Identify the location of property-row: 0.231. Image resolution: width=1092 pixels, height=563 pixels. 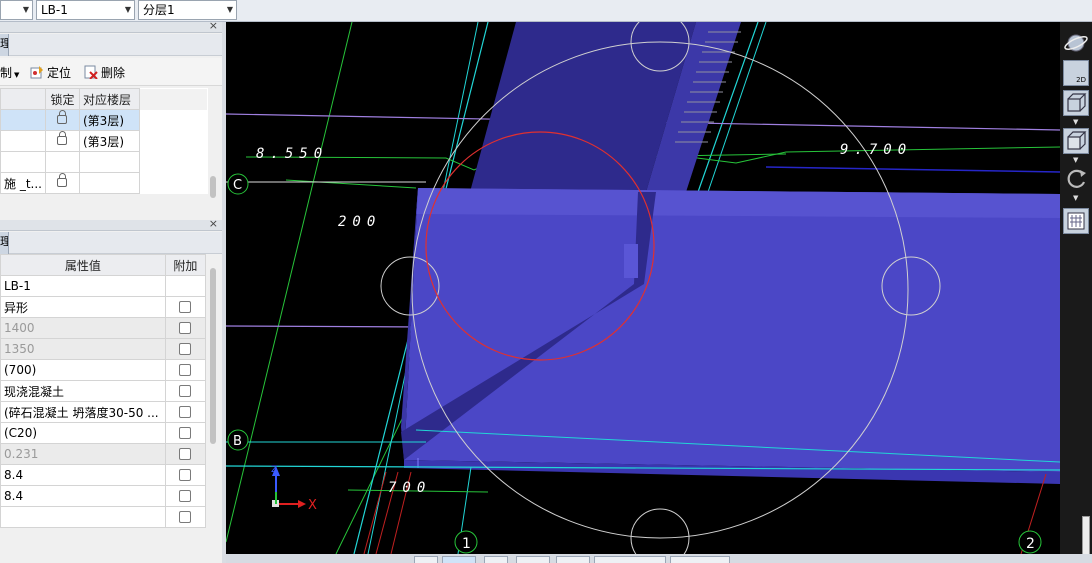
(103, 454).